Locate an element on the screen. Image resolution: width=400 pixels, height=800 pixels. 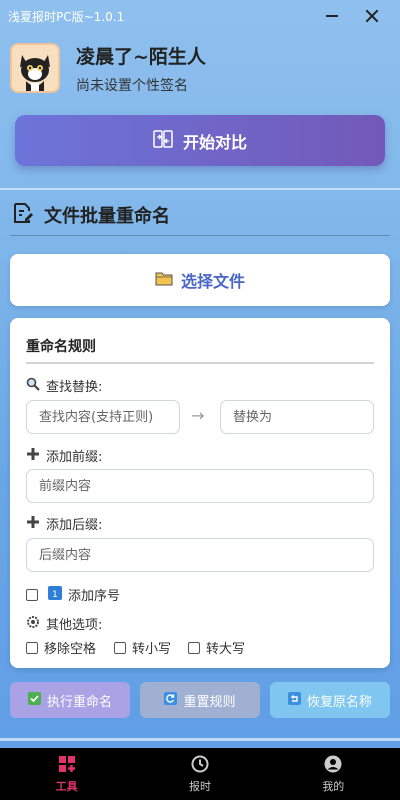
prefix-label: 添加前缀: is located at coordinates (64, 455).